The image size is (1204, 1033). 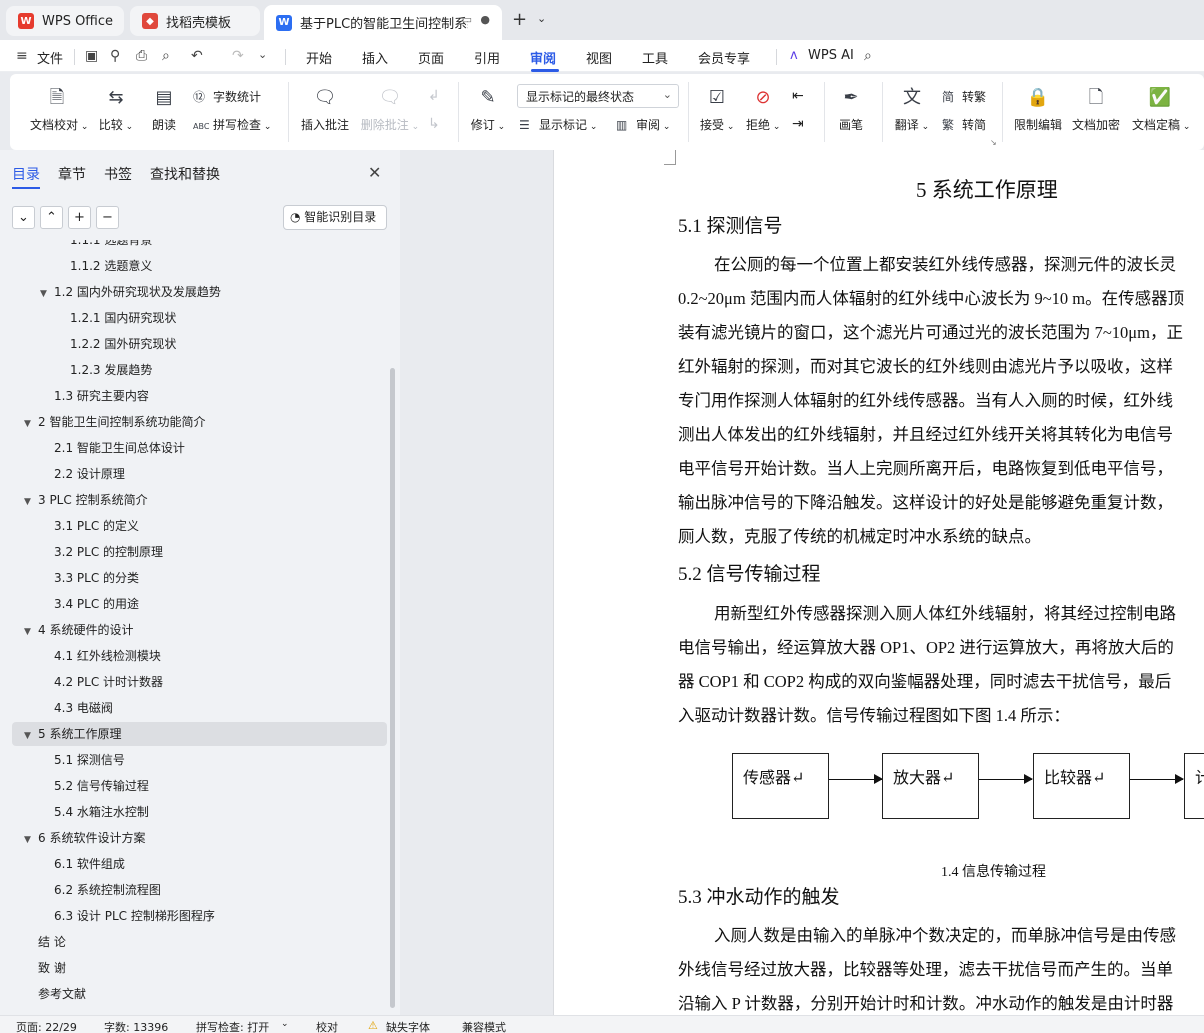 What do you see at coordinates (101, 786) in the screenshot?
I see `toc-item: 5.2 信号传输过程` at bounding box center [101, 786].